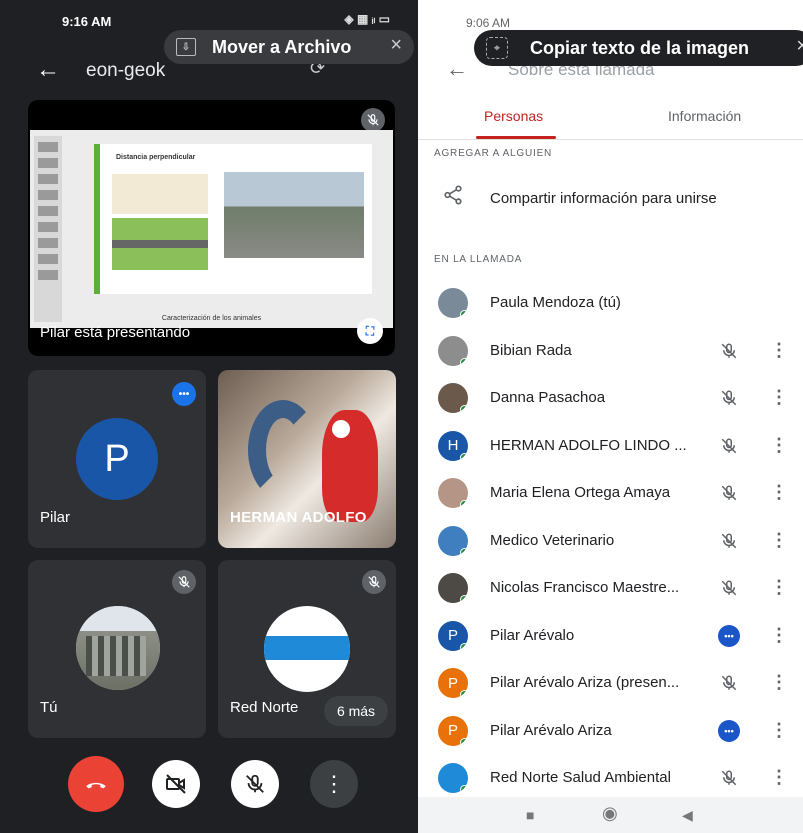  I want to click on hang-up-icon, so click(96, 785).